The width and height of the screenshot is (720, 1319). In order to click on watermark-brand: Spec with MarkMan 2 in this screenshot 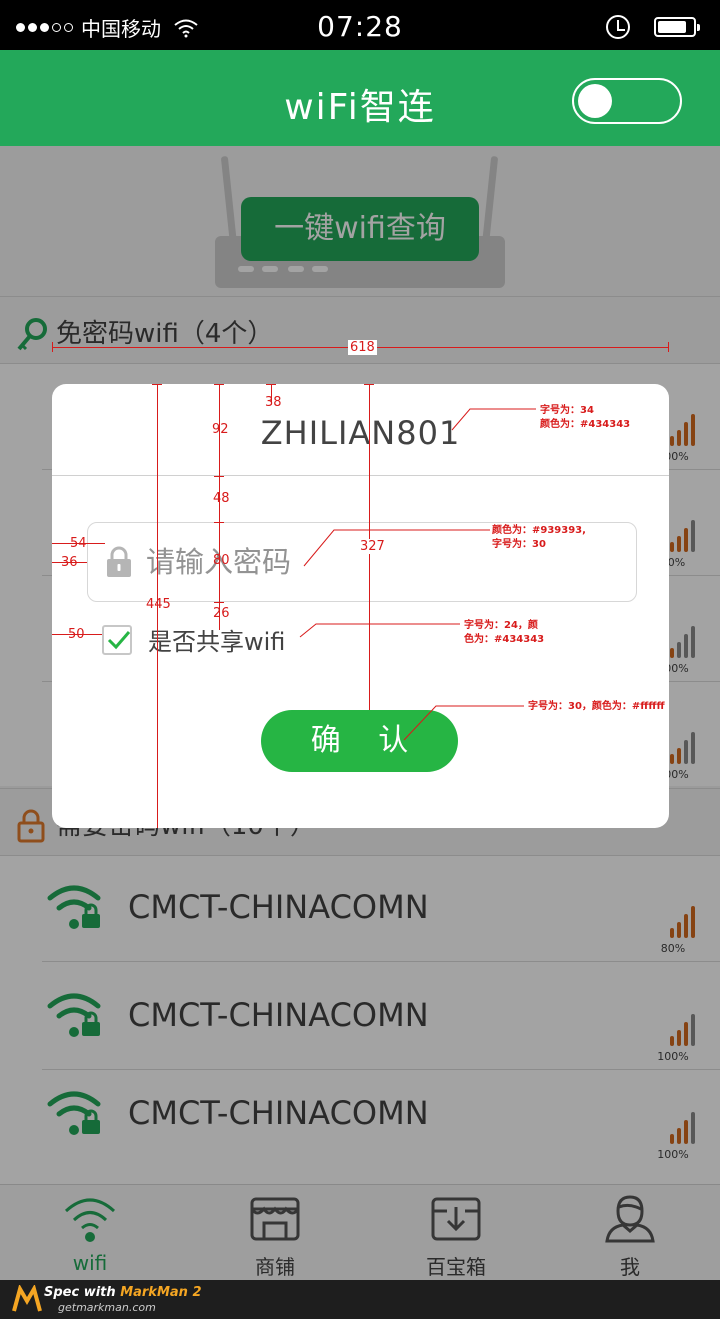, I will do `click(123, 1292)`.